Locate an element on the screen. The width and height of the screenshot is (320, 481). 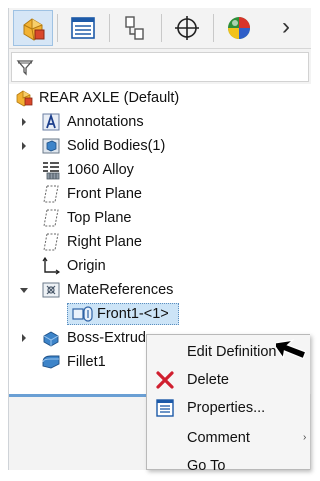
solid-bodies-icon is located at coordinates (51, 146).